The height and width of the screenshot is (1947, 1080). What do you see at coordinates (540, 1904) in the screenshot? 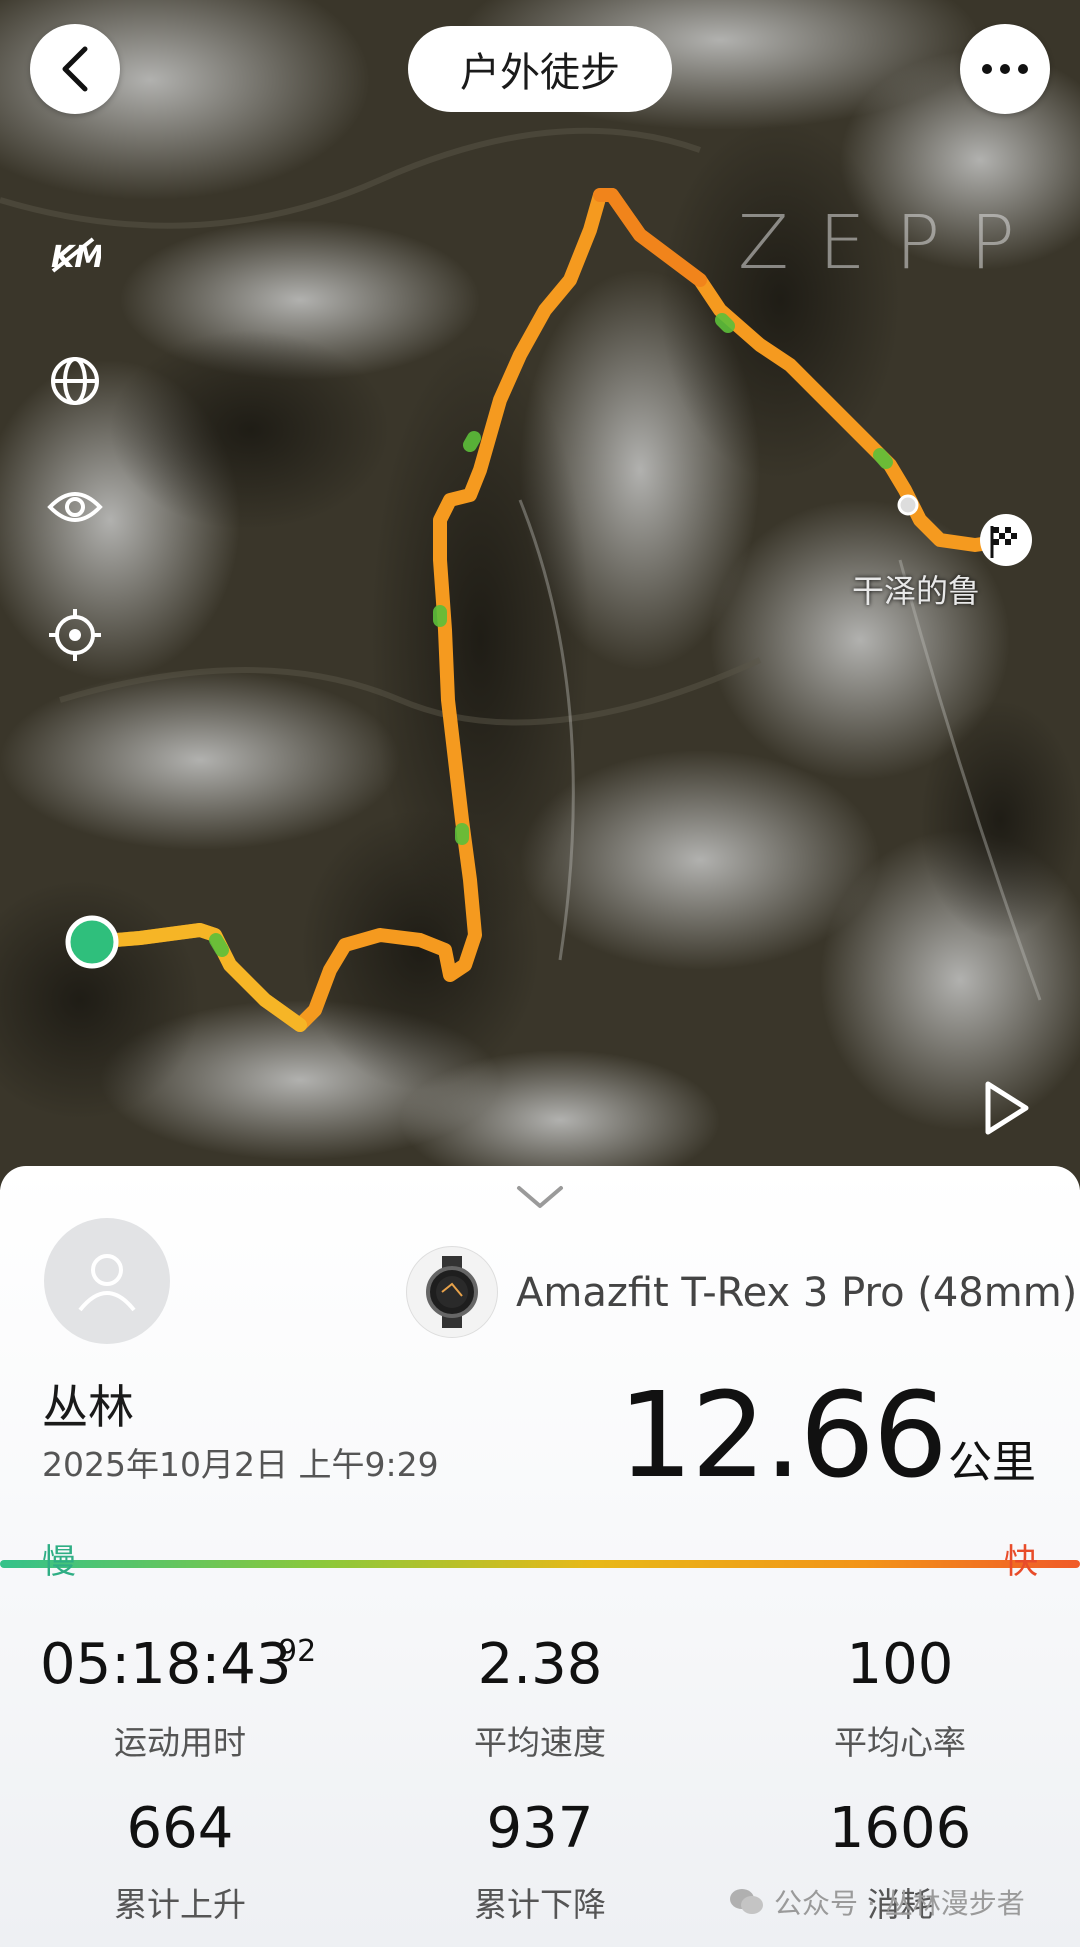
I see `total-descent-label: 累计下降` at bounding box center [540, 1904].